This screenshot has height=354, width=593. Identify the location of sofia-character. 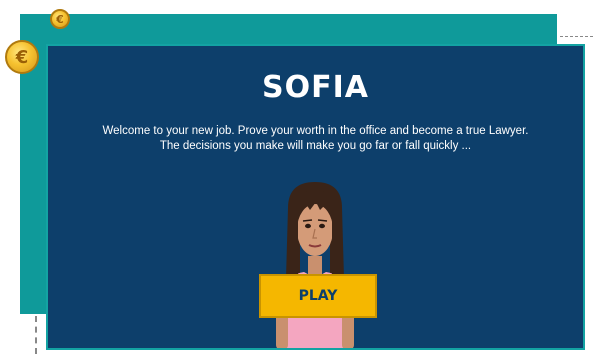
(315, 265).